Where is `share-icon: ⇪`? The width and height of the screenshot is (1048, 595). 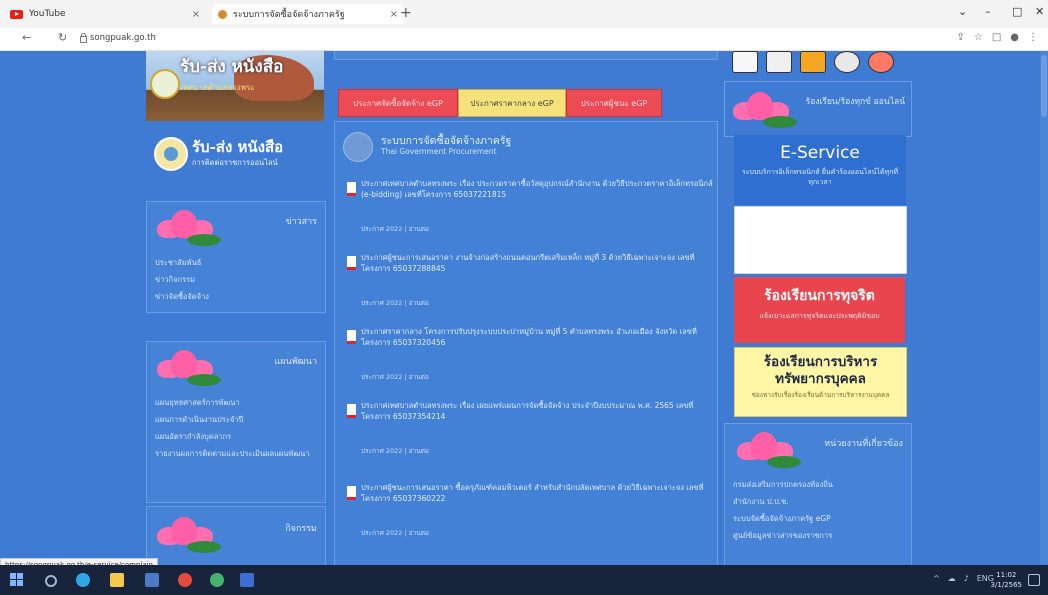
share-icon: ⇪ is located at coordinates (960, 37).